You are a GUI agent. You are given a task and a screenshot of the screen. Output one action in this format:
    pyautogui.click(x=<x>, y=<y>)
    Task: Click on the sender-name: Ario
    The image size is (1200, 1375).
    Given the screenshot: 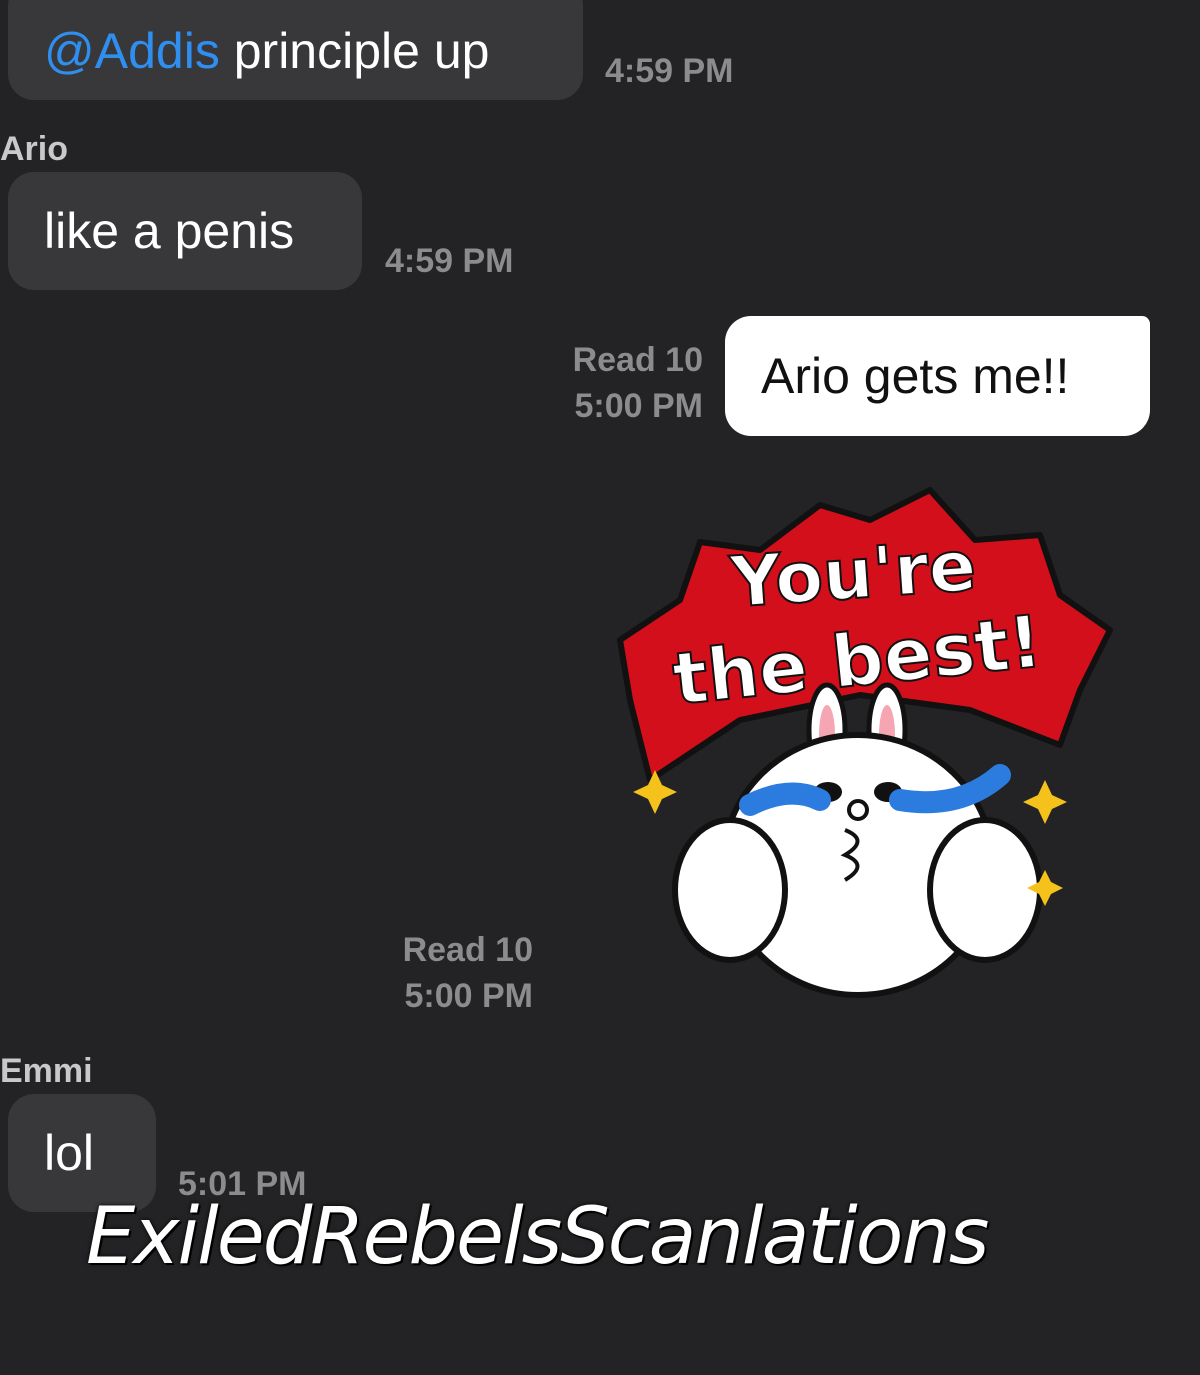 What is the action you would take?
    pyautogui.click(x=34, y=149)
    